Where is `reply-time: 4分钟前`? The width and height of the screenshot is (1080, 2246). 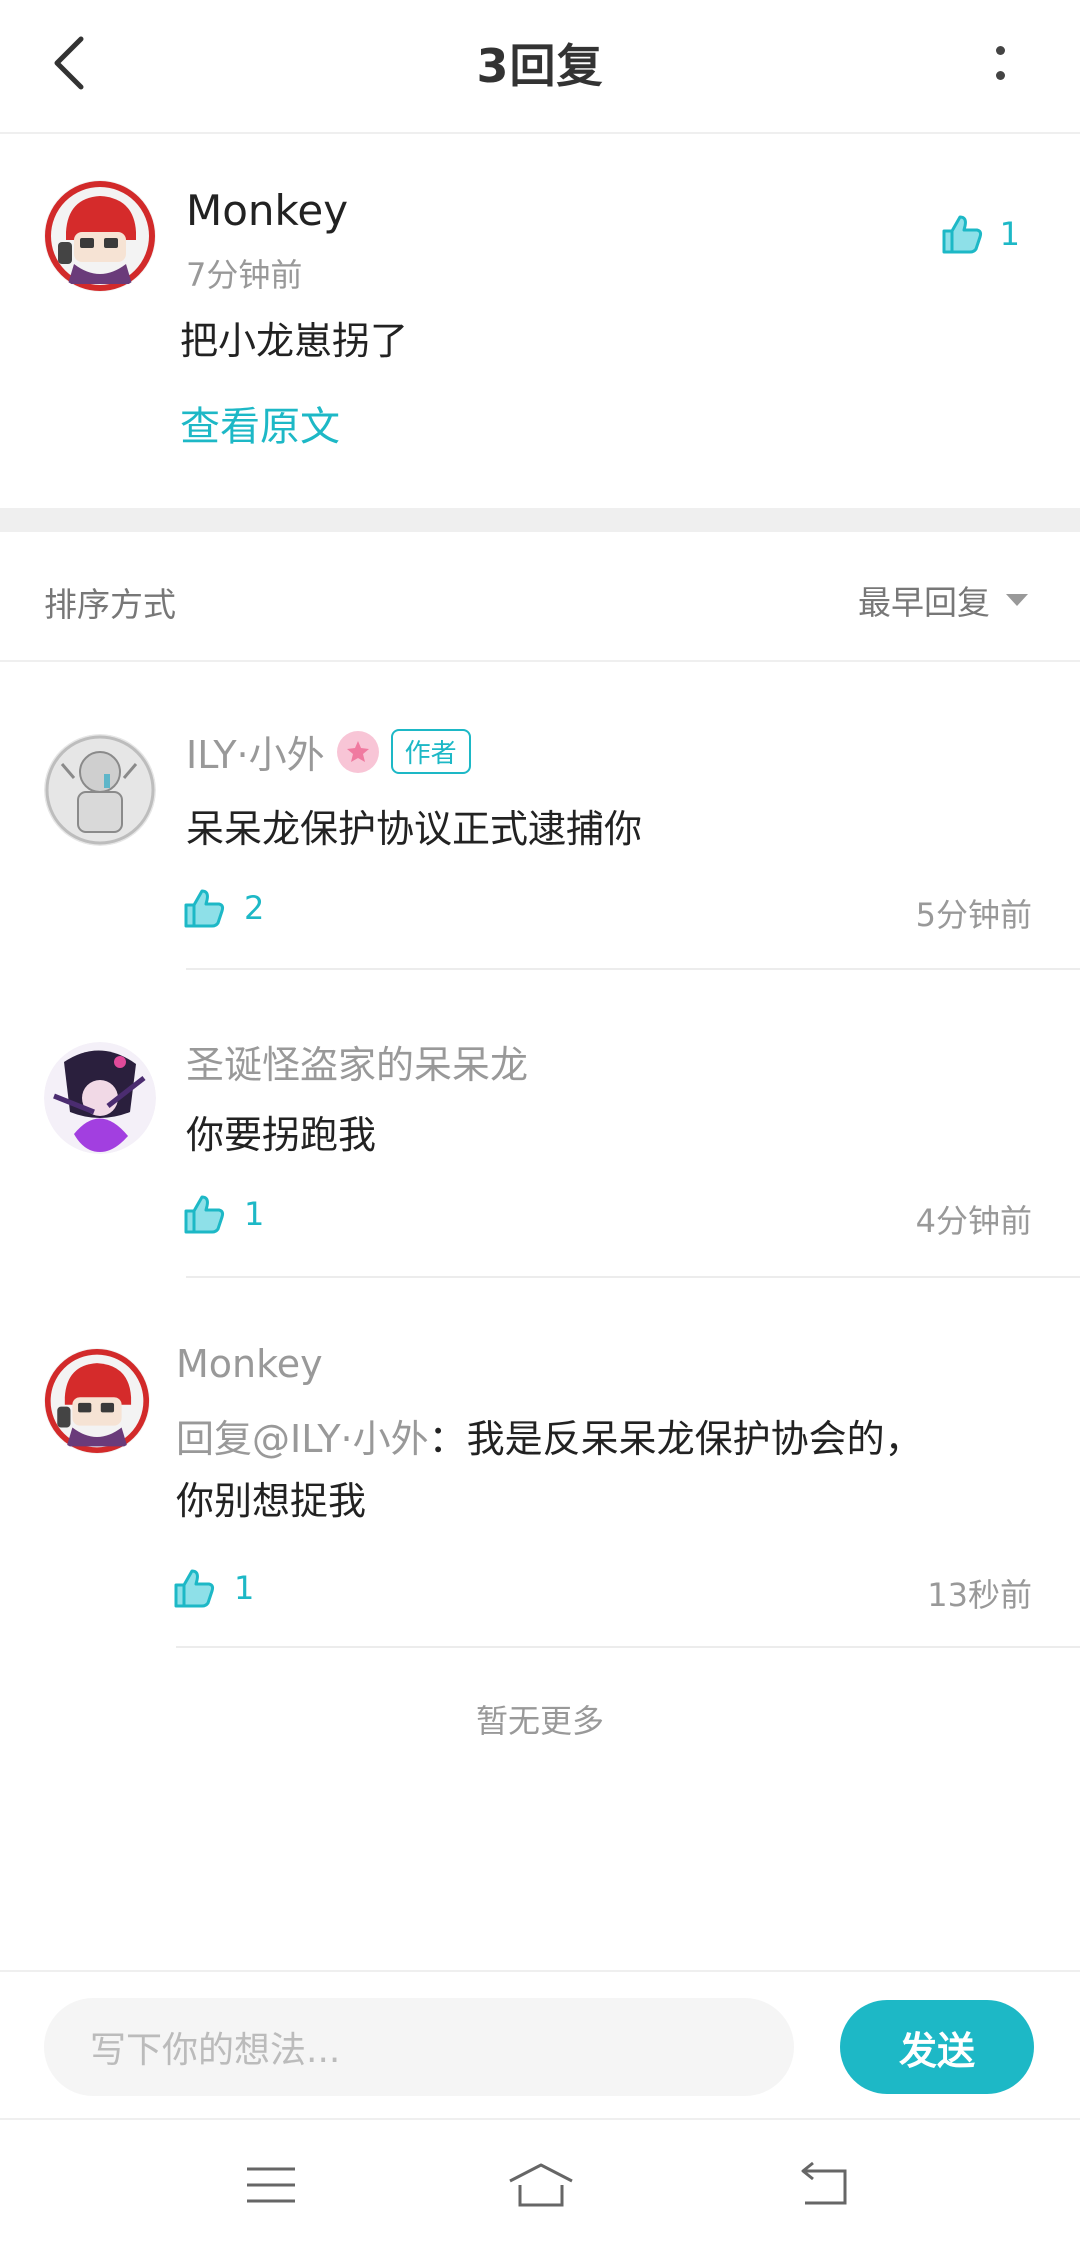
reply-time: 4分钟前 is located at coordinates (973, 1221).